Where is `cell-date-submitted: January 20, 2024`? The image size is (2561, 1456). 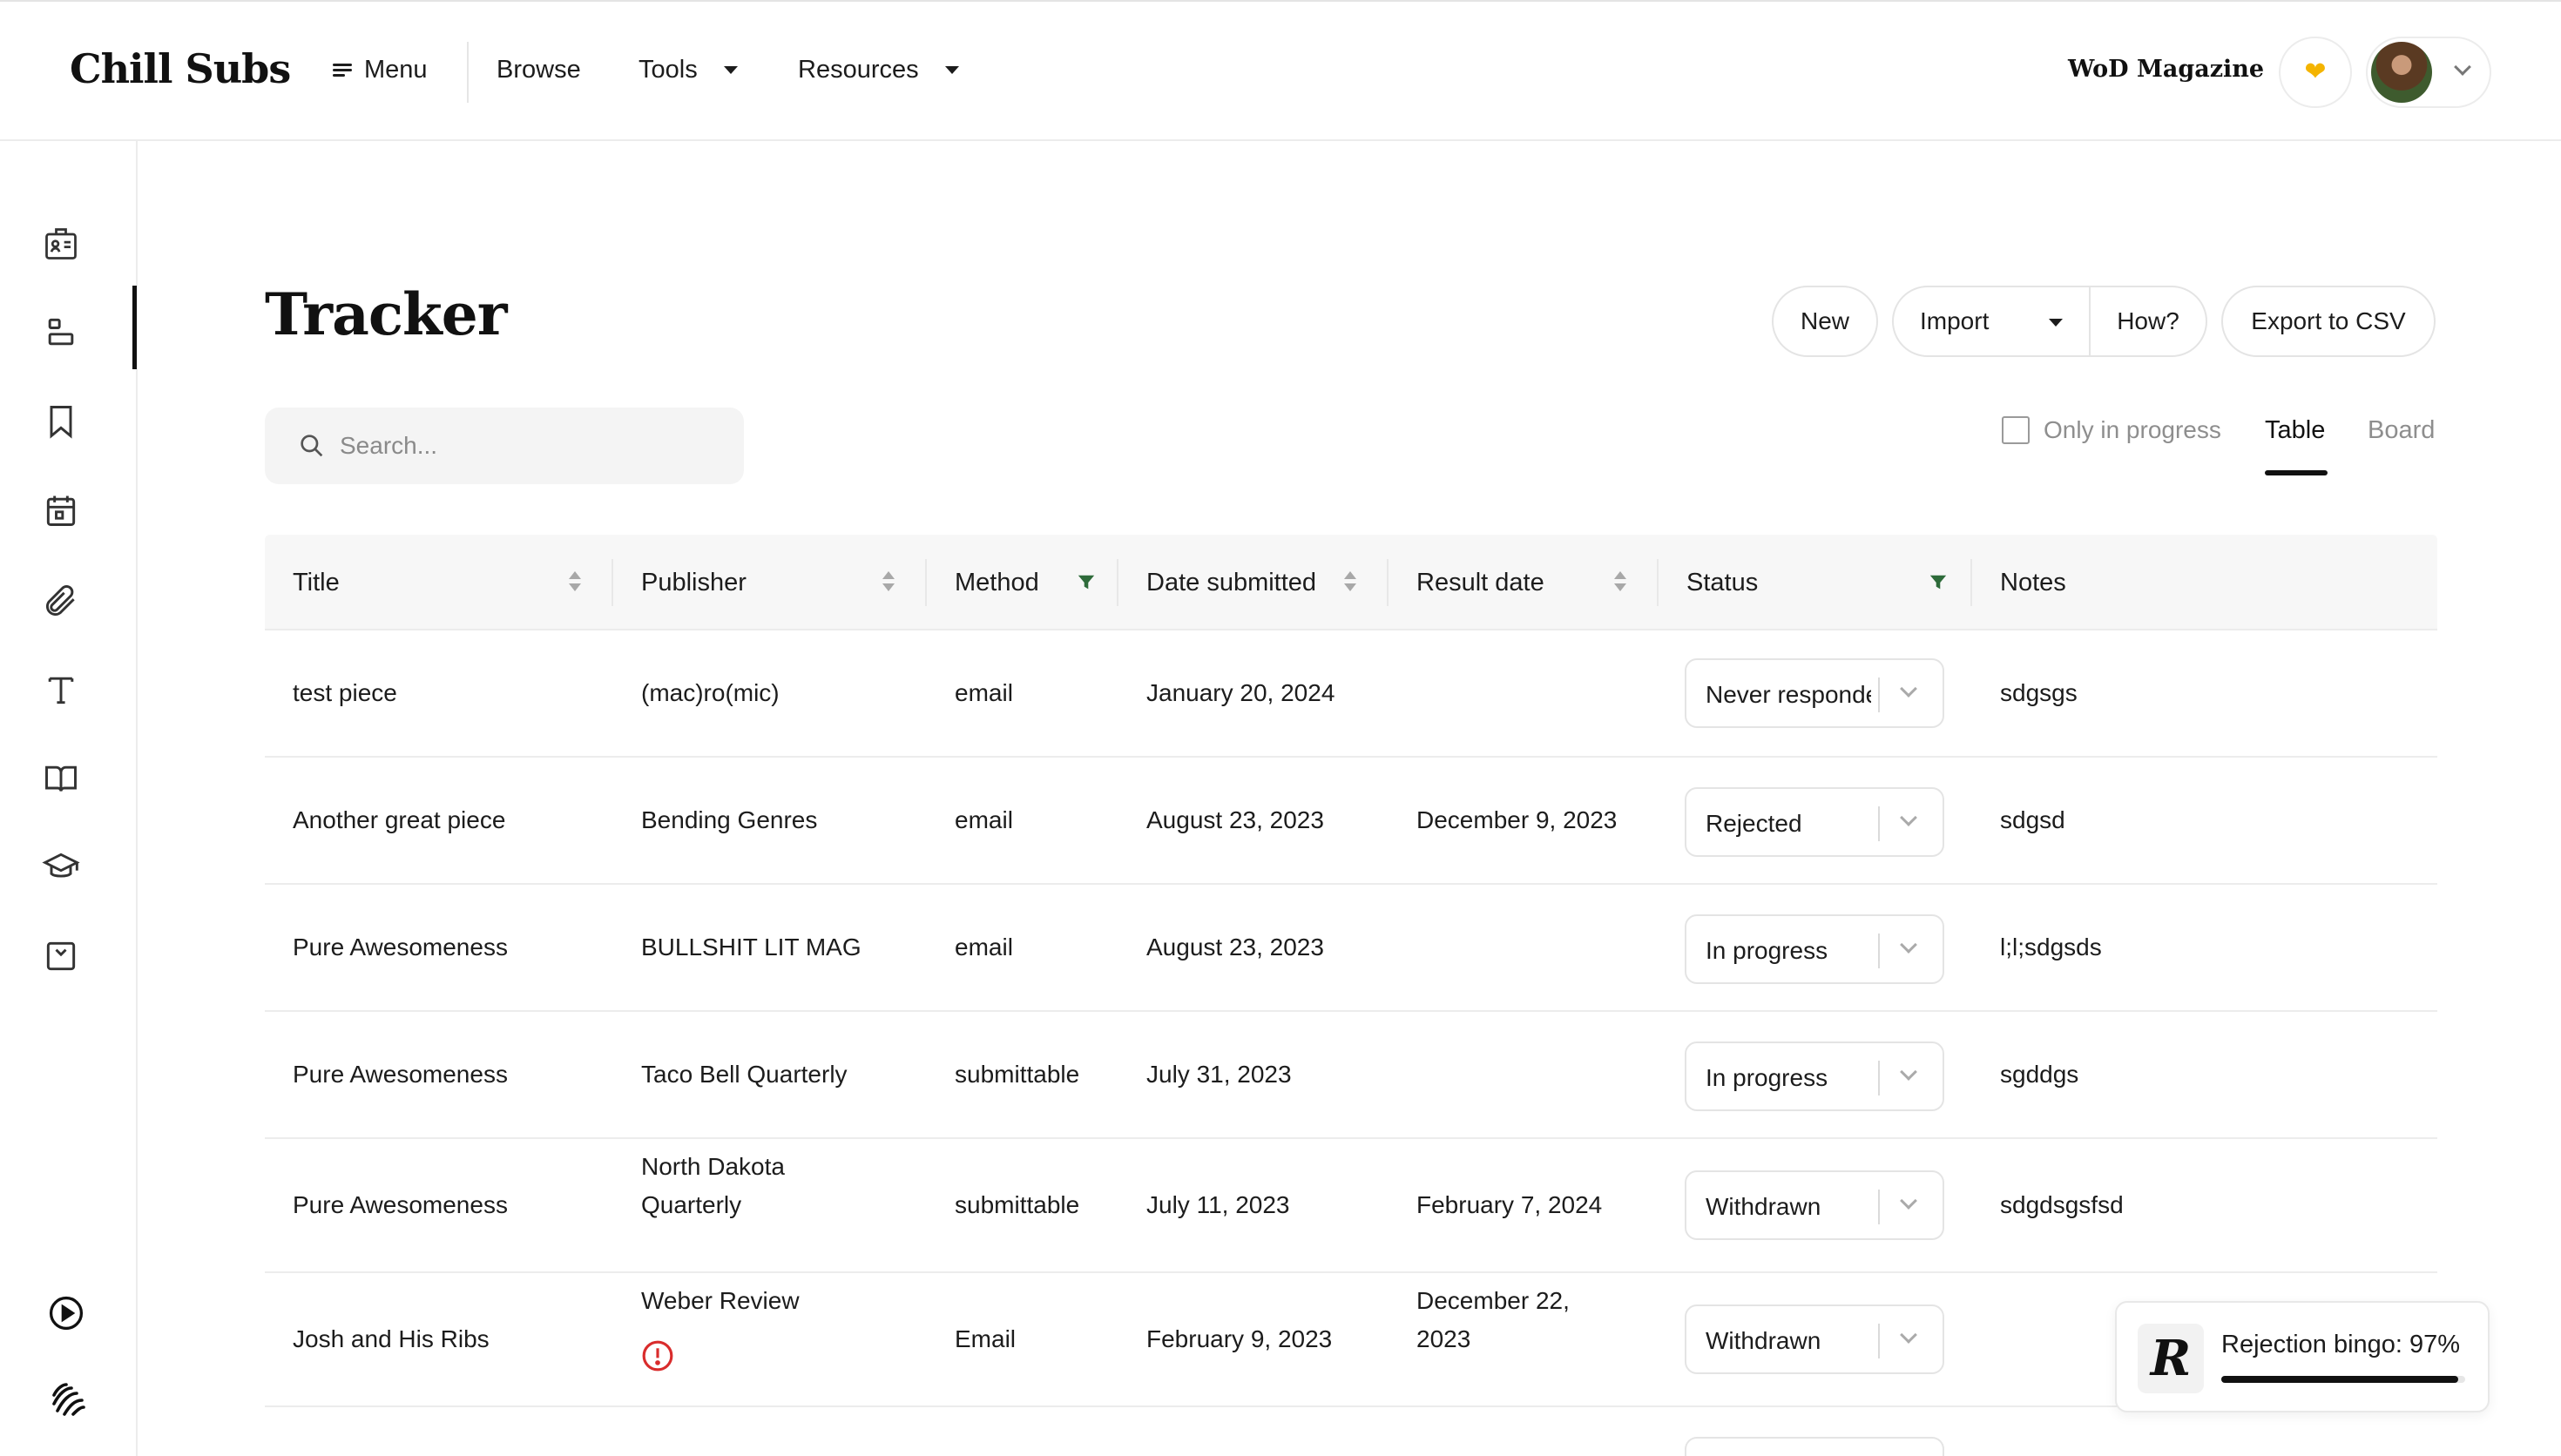
cell-date-submitted: January 20, 2024 is located at coordinates (1240, 692).